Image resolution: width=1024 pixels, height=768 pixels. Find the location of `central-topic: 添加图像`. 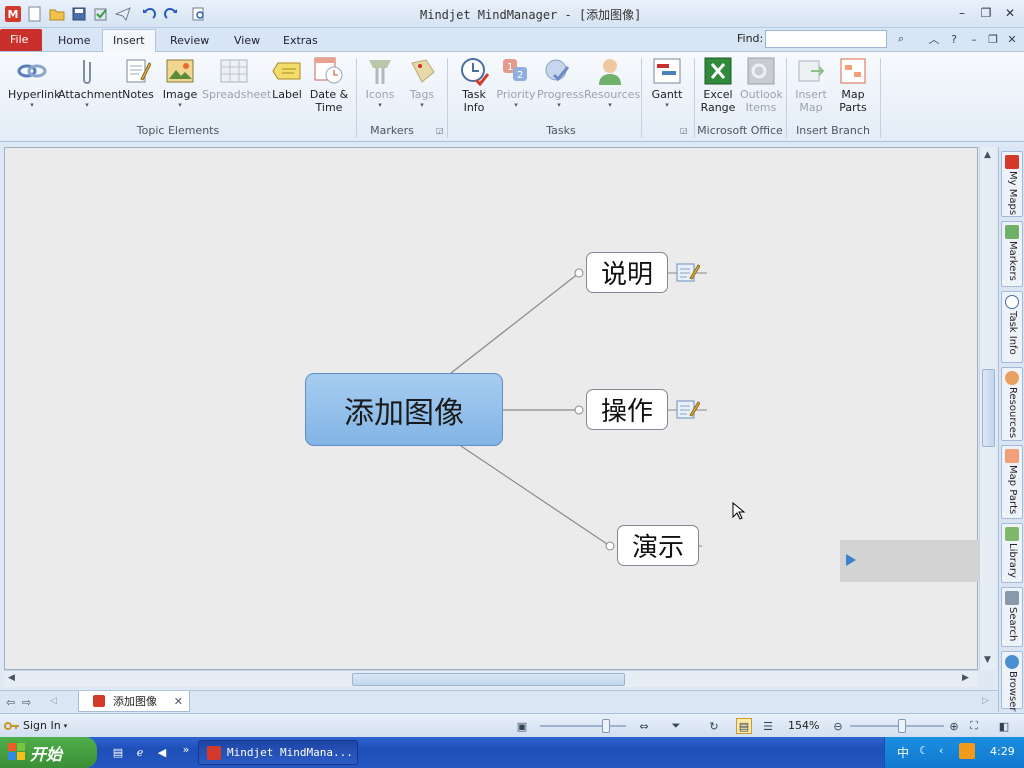

central-topic: 添加图像 is located at coordinates (404, 409).